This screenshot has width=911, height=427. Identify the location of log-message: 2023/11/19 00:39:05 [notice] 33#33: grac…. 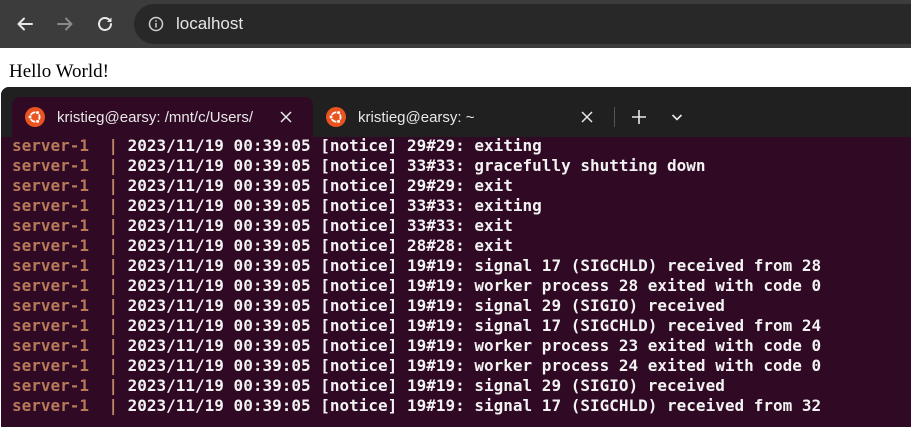
(416, 165).